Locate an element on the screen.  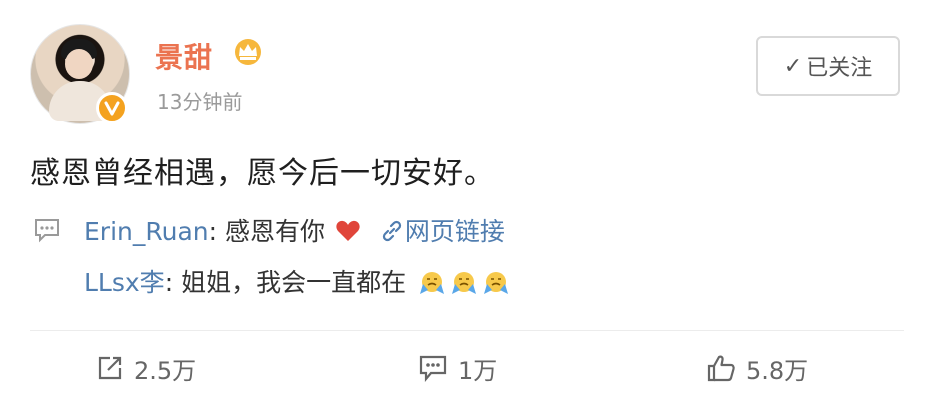
comment-text: 感恩有你 is located at coordinates (275, 231).